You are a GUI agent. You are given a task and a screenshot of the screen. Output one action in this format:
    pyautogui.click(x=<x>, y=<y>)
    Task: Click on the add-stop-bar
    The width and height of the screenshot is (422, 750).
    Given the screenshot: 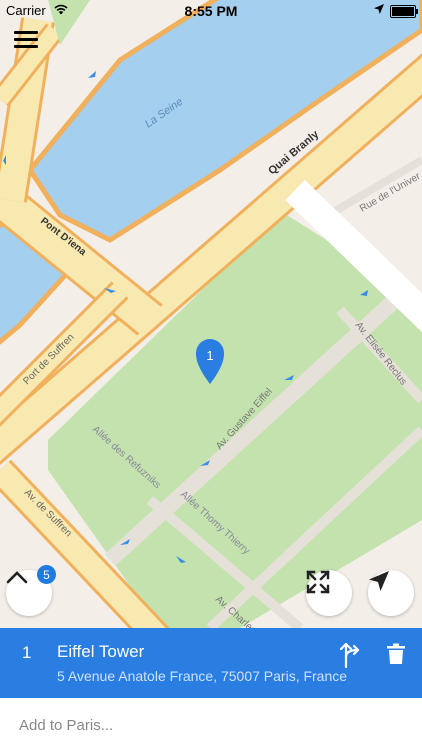 What is the action you would take?
    pyautogui.click(x=211, y=724)
    